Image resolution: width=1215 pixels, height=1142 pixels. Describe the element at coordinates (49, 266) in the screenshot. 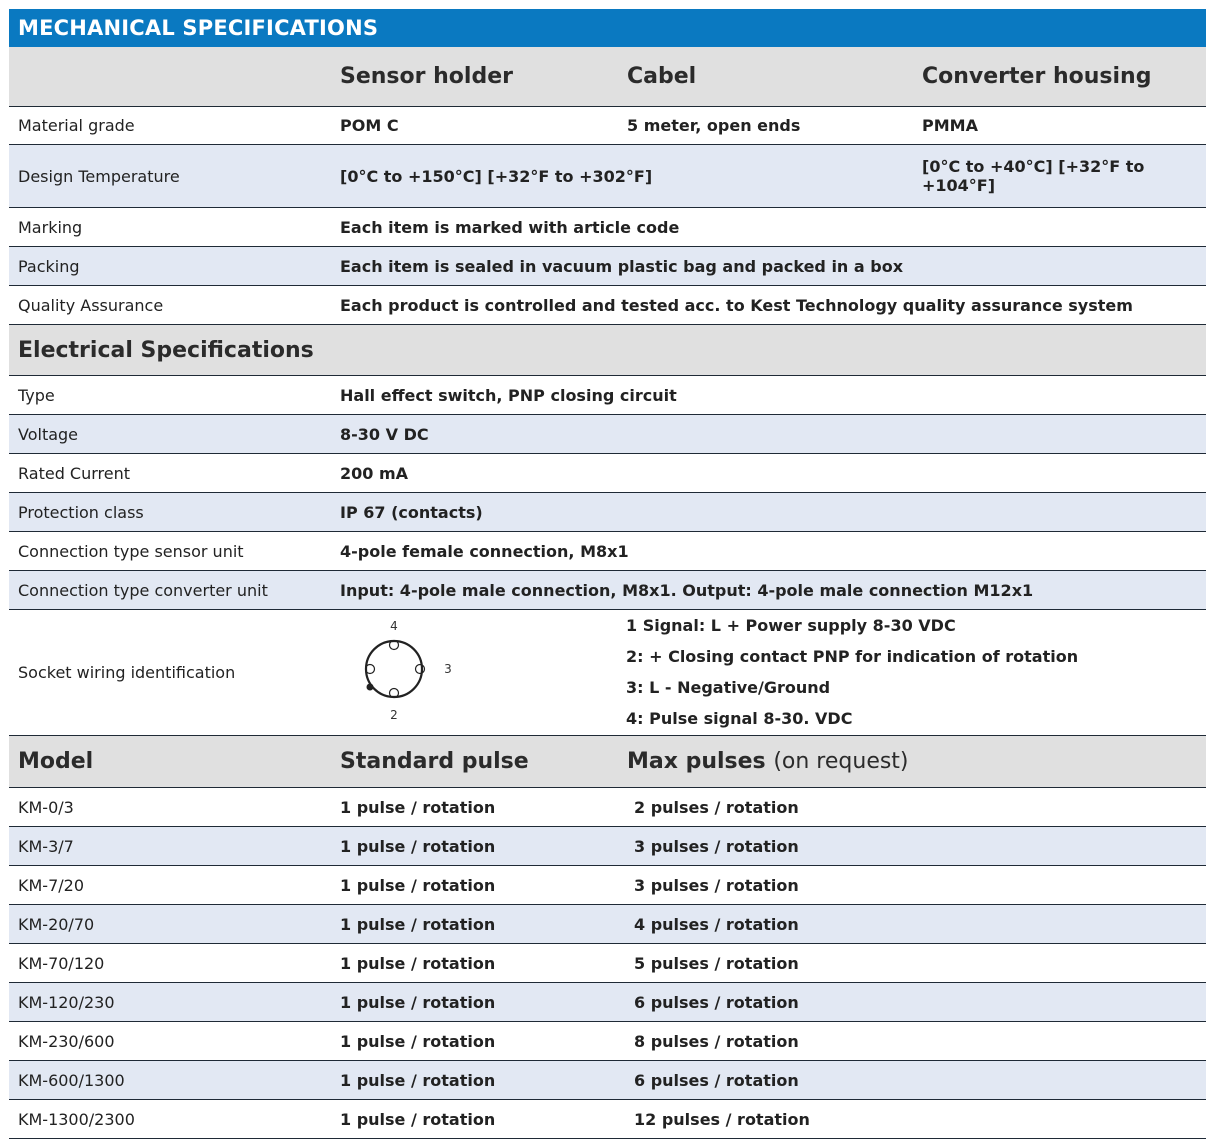

I see `row-label: Packing` at that location.